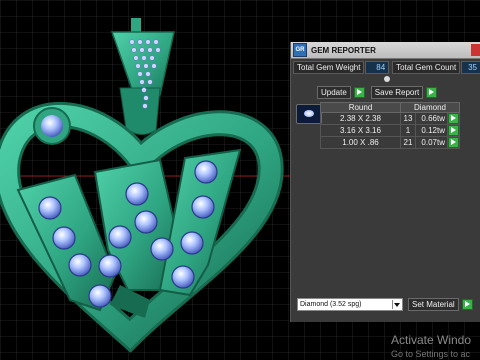 The height and width of the screenshot is (360, 480). I want to click on table-row: 2.38 X 2.38 13 0.66tw, so click(390, 118).